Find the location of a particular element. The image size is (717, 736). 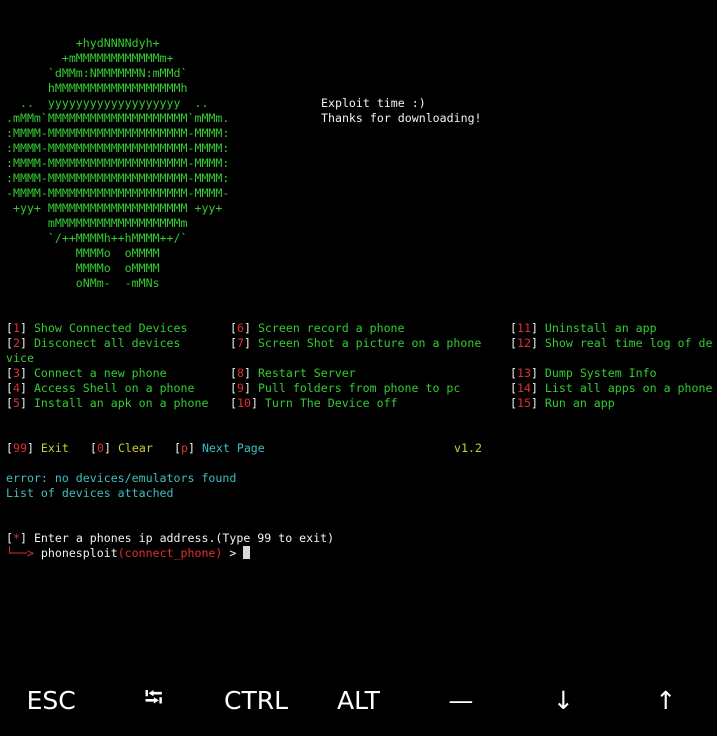

logo-line: +mMMMMMMMMMMMMm+ is located at coordinates (90, 58).